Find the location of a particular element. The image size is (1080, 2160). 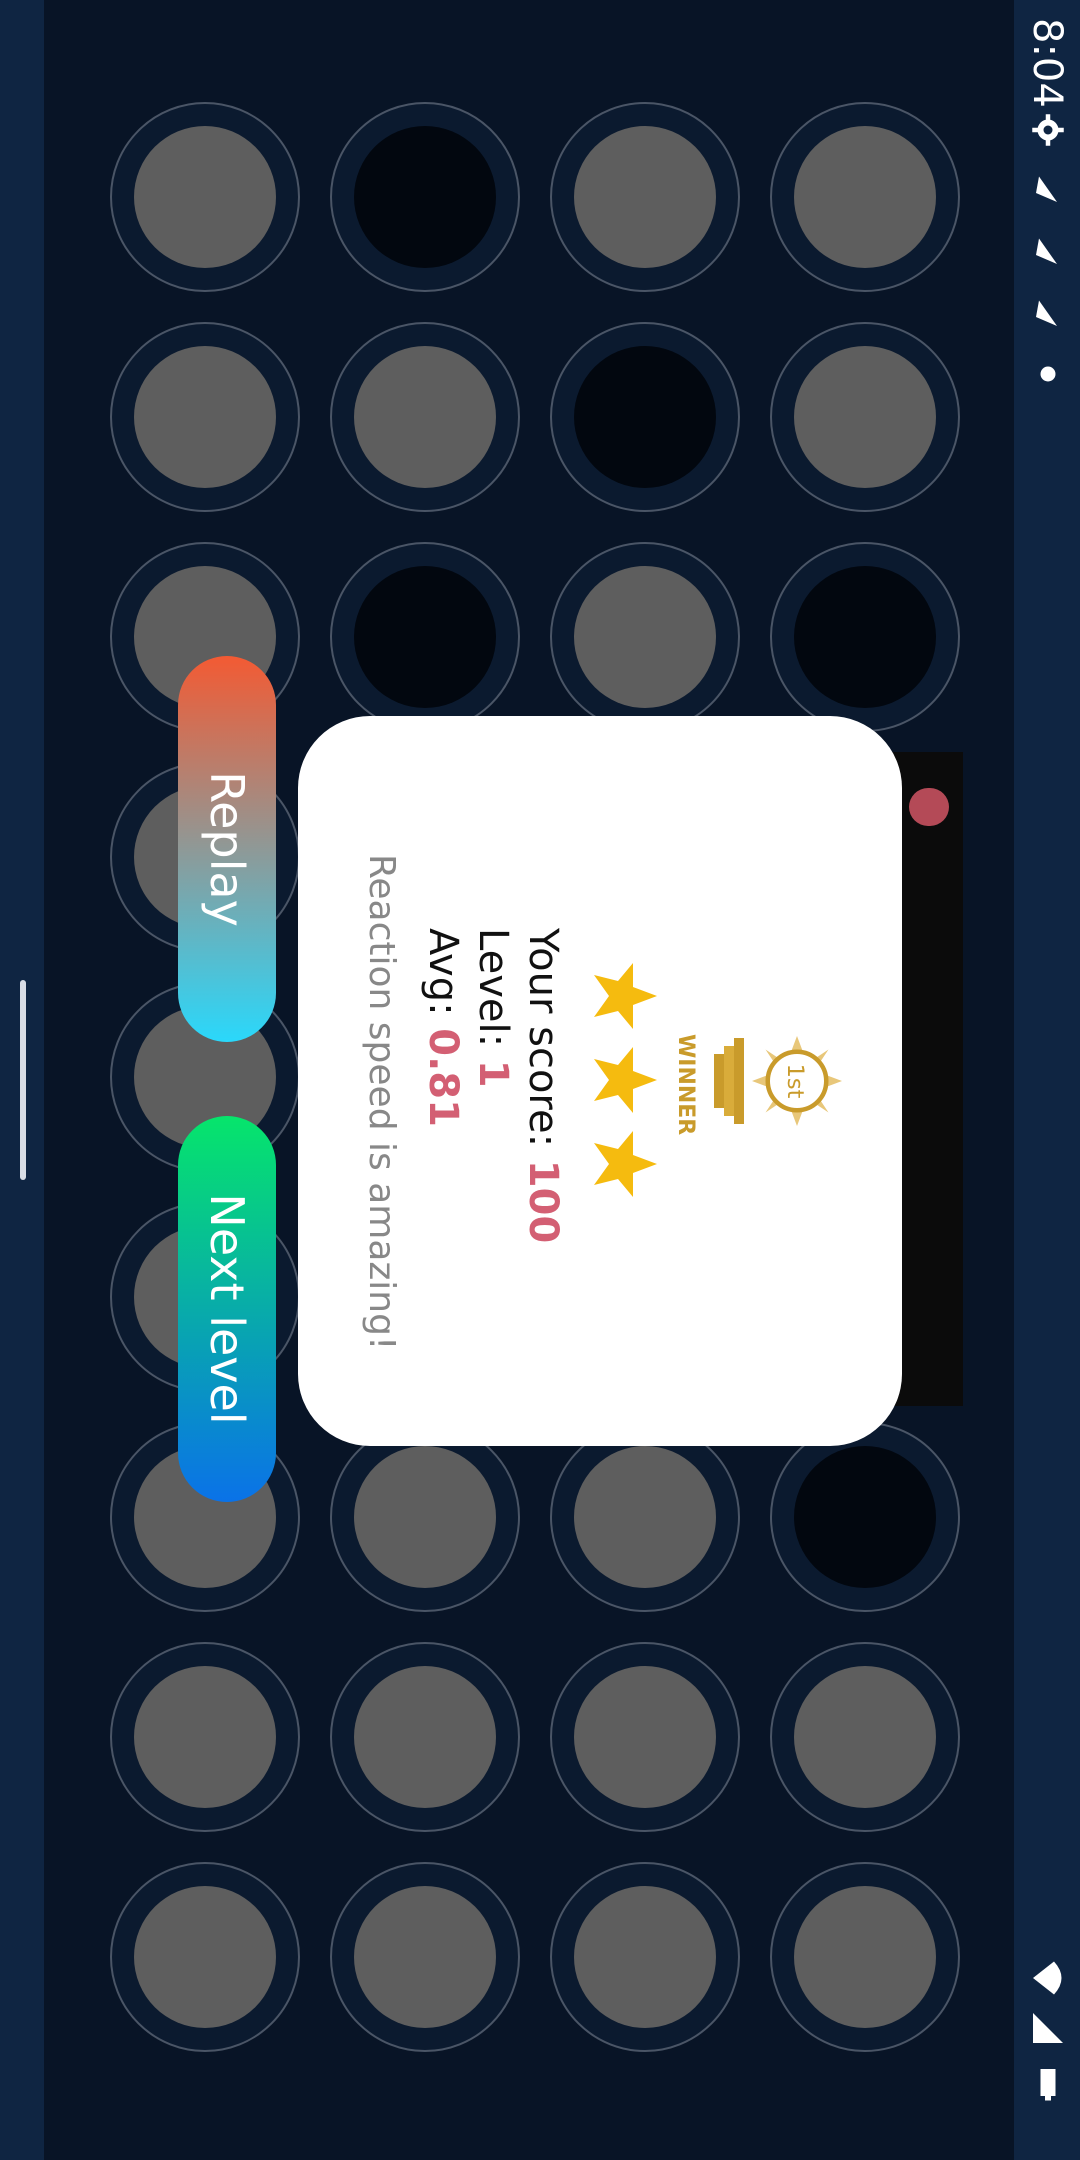

status-bar: 8:04 is located at coordinates (1047, 1080).